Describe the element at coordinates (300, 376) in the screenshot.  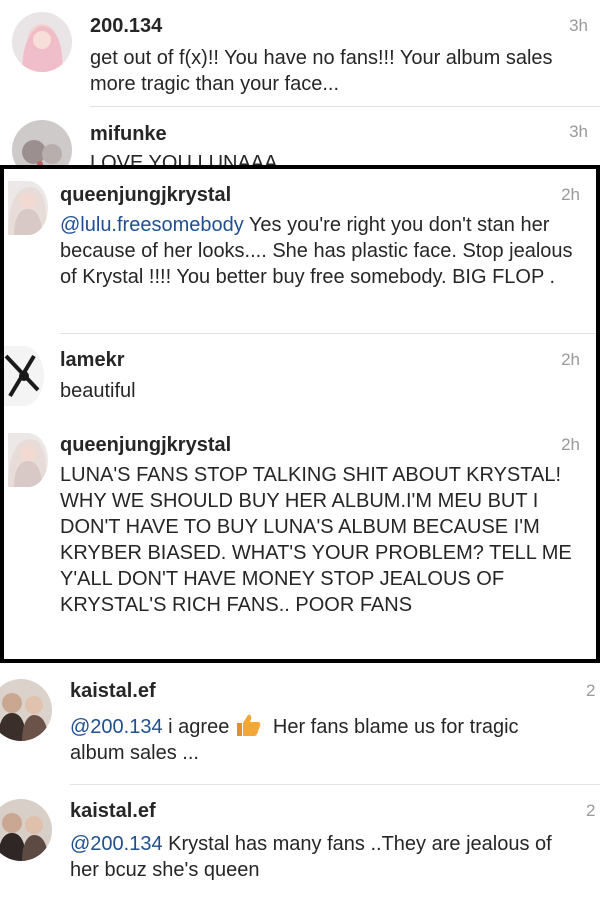
I see `comment-lamekr: lamekr 2h beautiful` at that location.